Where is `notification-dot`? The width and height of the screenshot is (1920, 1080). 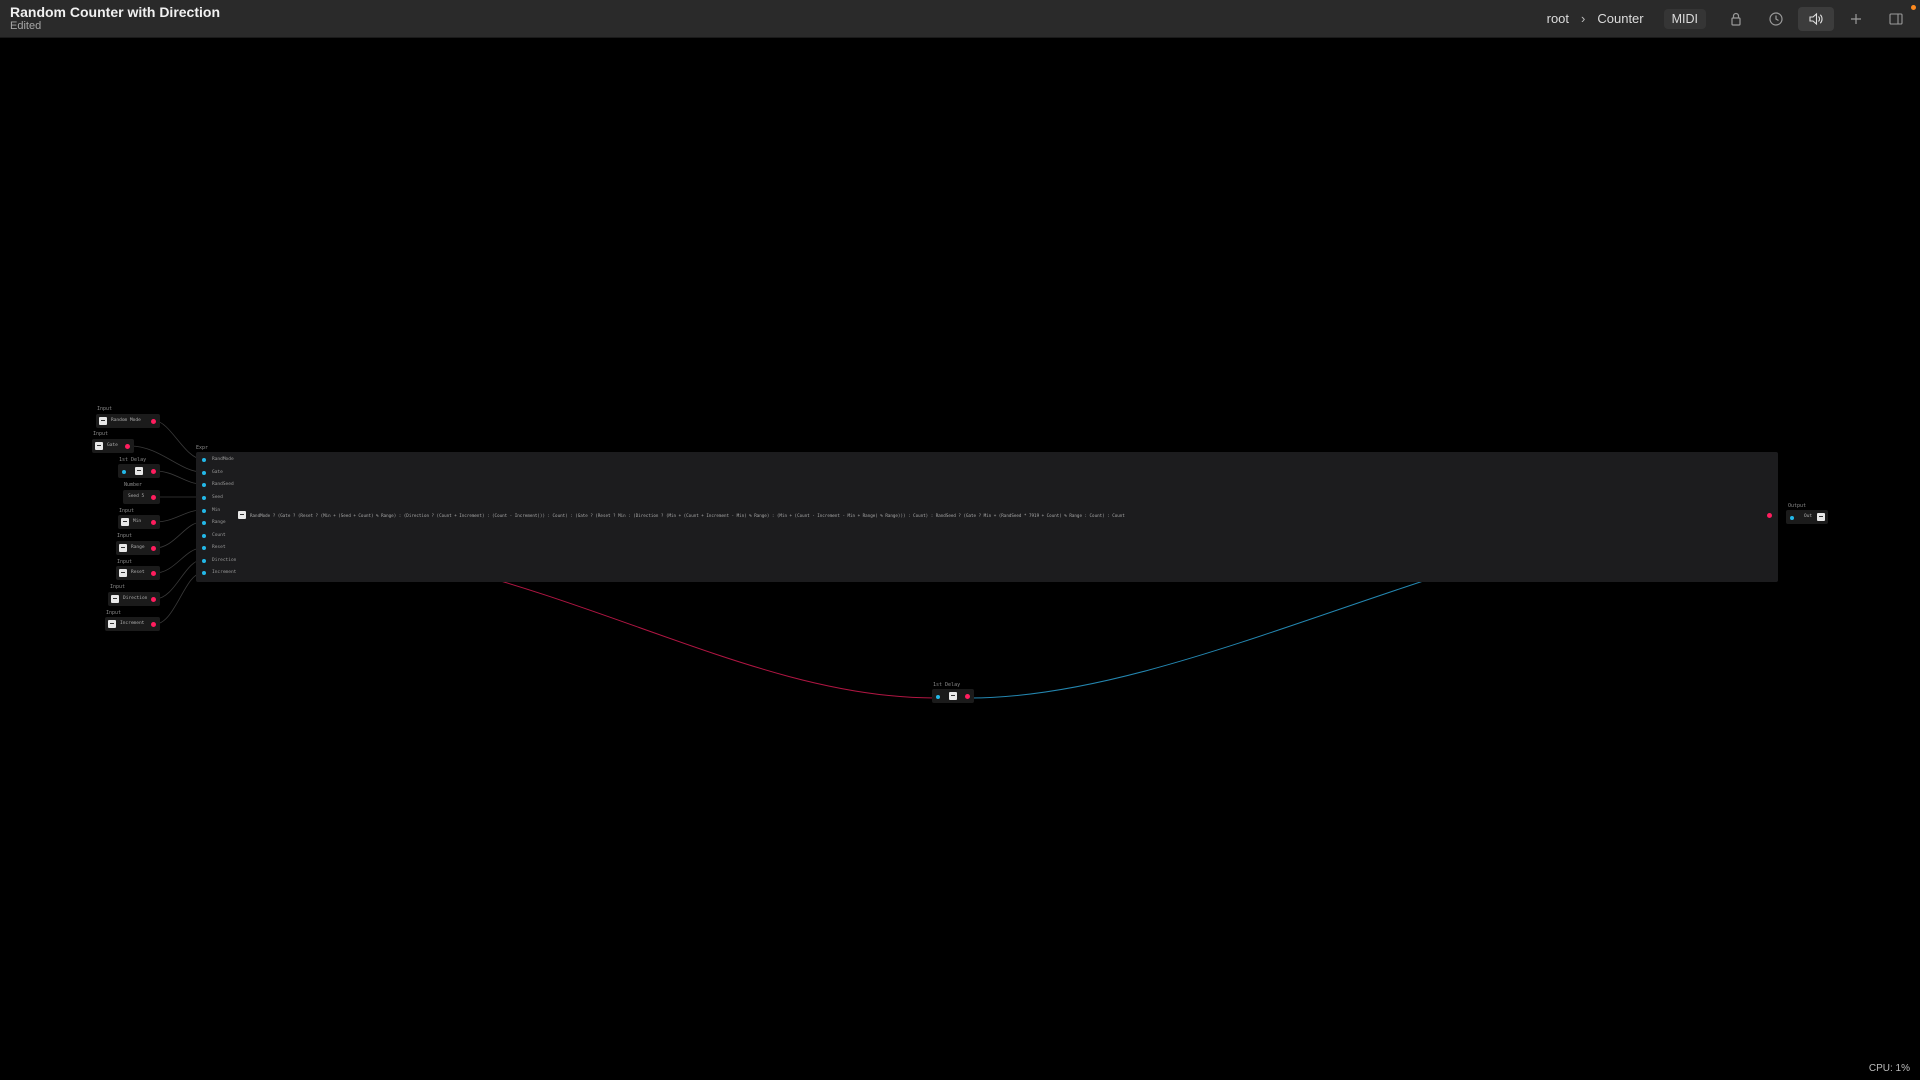
notification-dot is located at coordinates (1913, 7).